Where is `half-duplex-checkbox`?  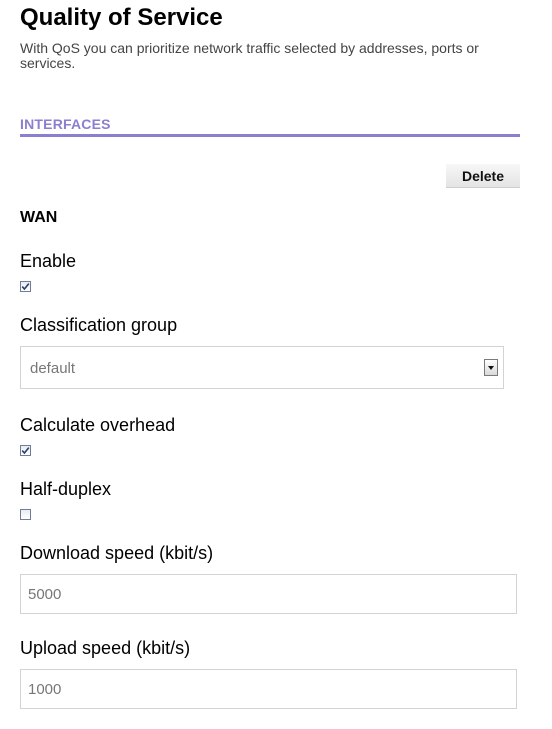 half-duplex-checkbox is located at coordinates (25, 514).